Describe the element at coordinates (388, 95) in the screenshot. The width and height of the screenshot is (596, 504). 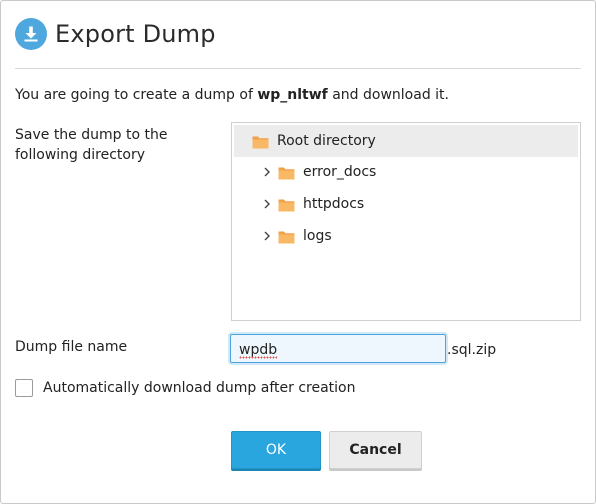
I see `intro-suffix: and download it.` at that location.